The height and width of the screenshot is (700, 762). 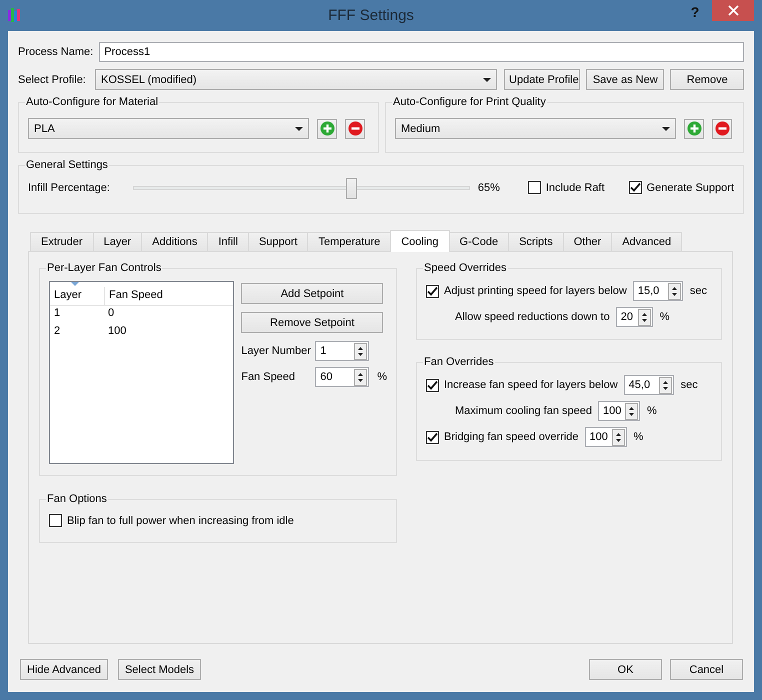 I want to click on group-title: Fan Overrides, so click(x=459, y=362).